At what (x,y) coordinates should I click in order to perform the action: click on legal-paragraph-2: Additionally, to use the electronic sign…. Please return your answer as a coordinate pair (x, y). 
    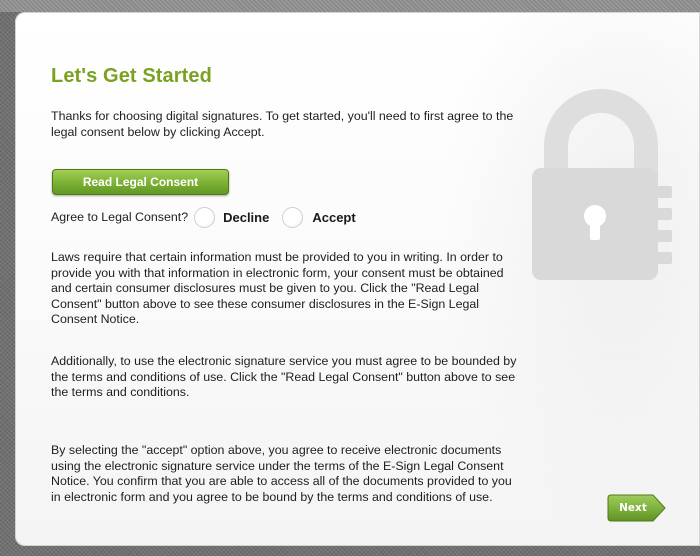
    Looking at the image, I should click on (284, 377).